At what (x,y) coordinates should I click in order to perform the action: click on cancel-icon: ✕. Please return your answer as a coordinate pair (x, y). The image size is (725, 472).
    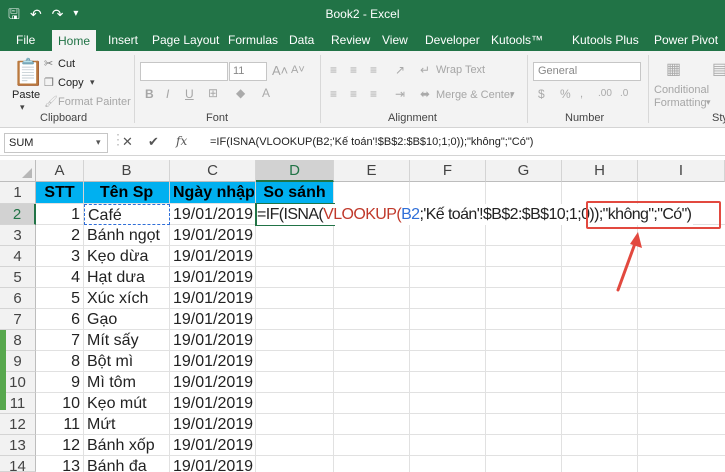
    Looking at the image, I should click on (127, 142).